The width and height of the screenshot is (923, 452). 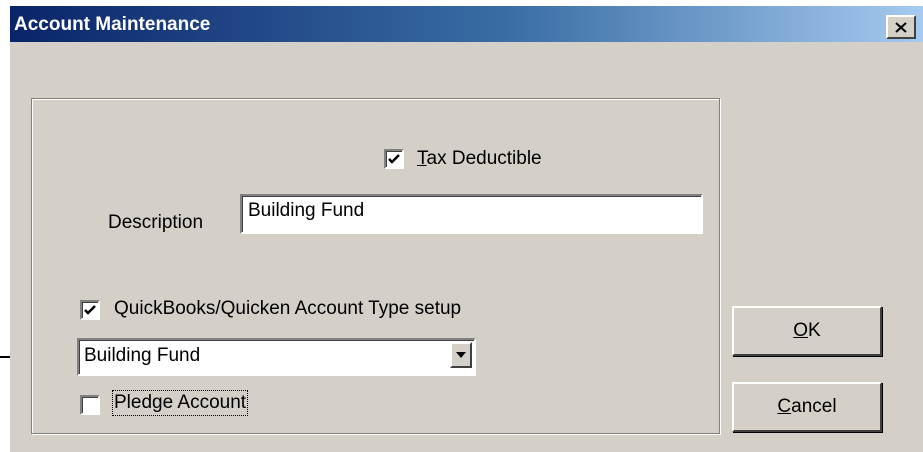 I want to click on cancel-button-label: Cancel, so click(x=807, y=406).